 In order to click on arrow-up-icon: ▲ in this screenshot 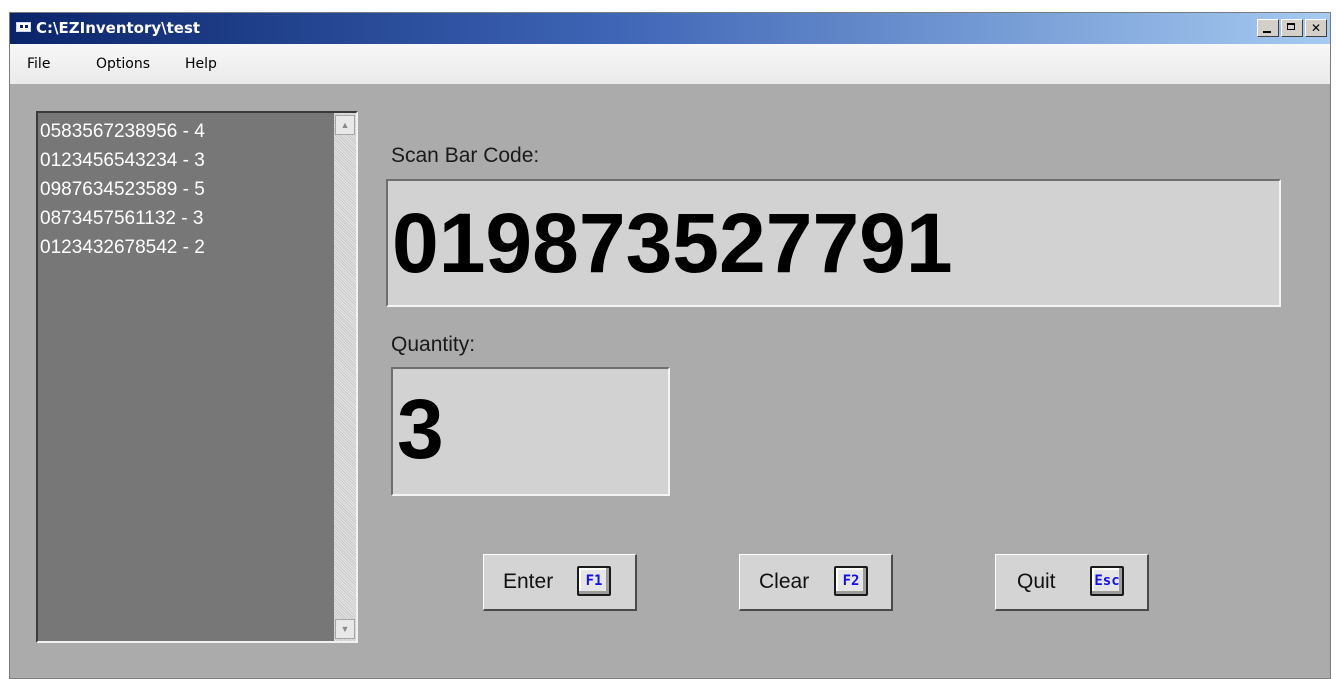, I will do `click(345, 125)`.